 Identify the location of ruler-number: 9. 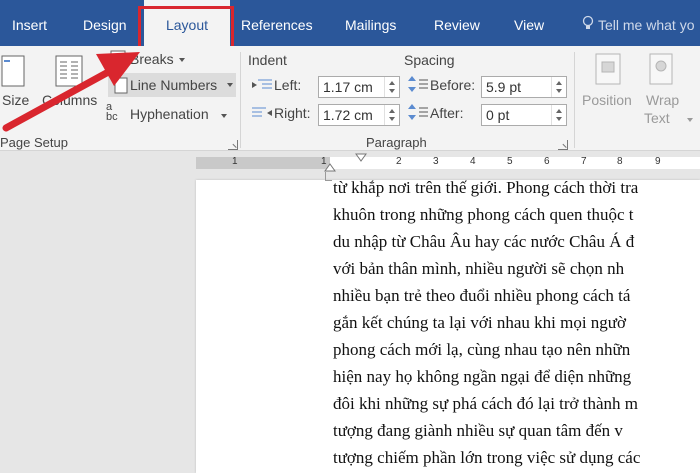
(658, 161).